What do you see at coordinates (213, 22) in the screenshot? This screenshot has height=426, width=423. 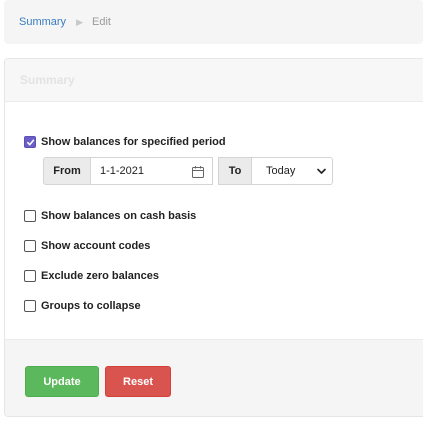 I see `breadcrumb: Summary ▶ Edit` at bounding box center [213, 22].